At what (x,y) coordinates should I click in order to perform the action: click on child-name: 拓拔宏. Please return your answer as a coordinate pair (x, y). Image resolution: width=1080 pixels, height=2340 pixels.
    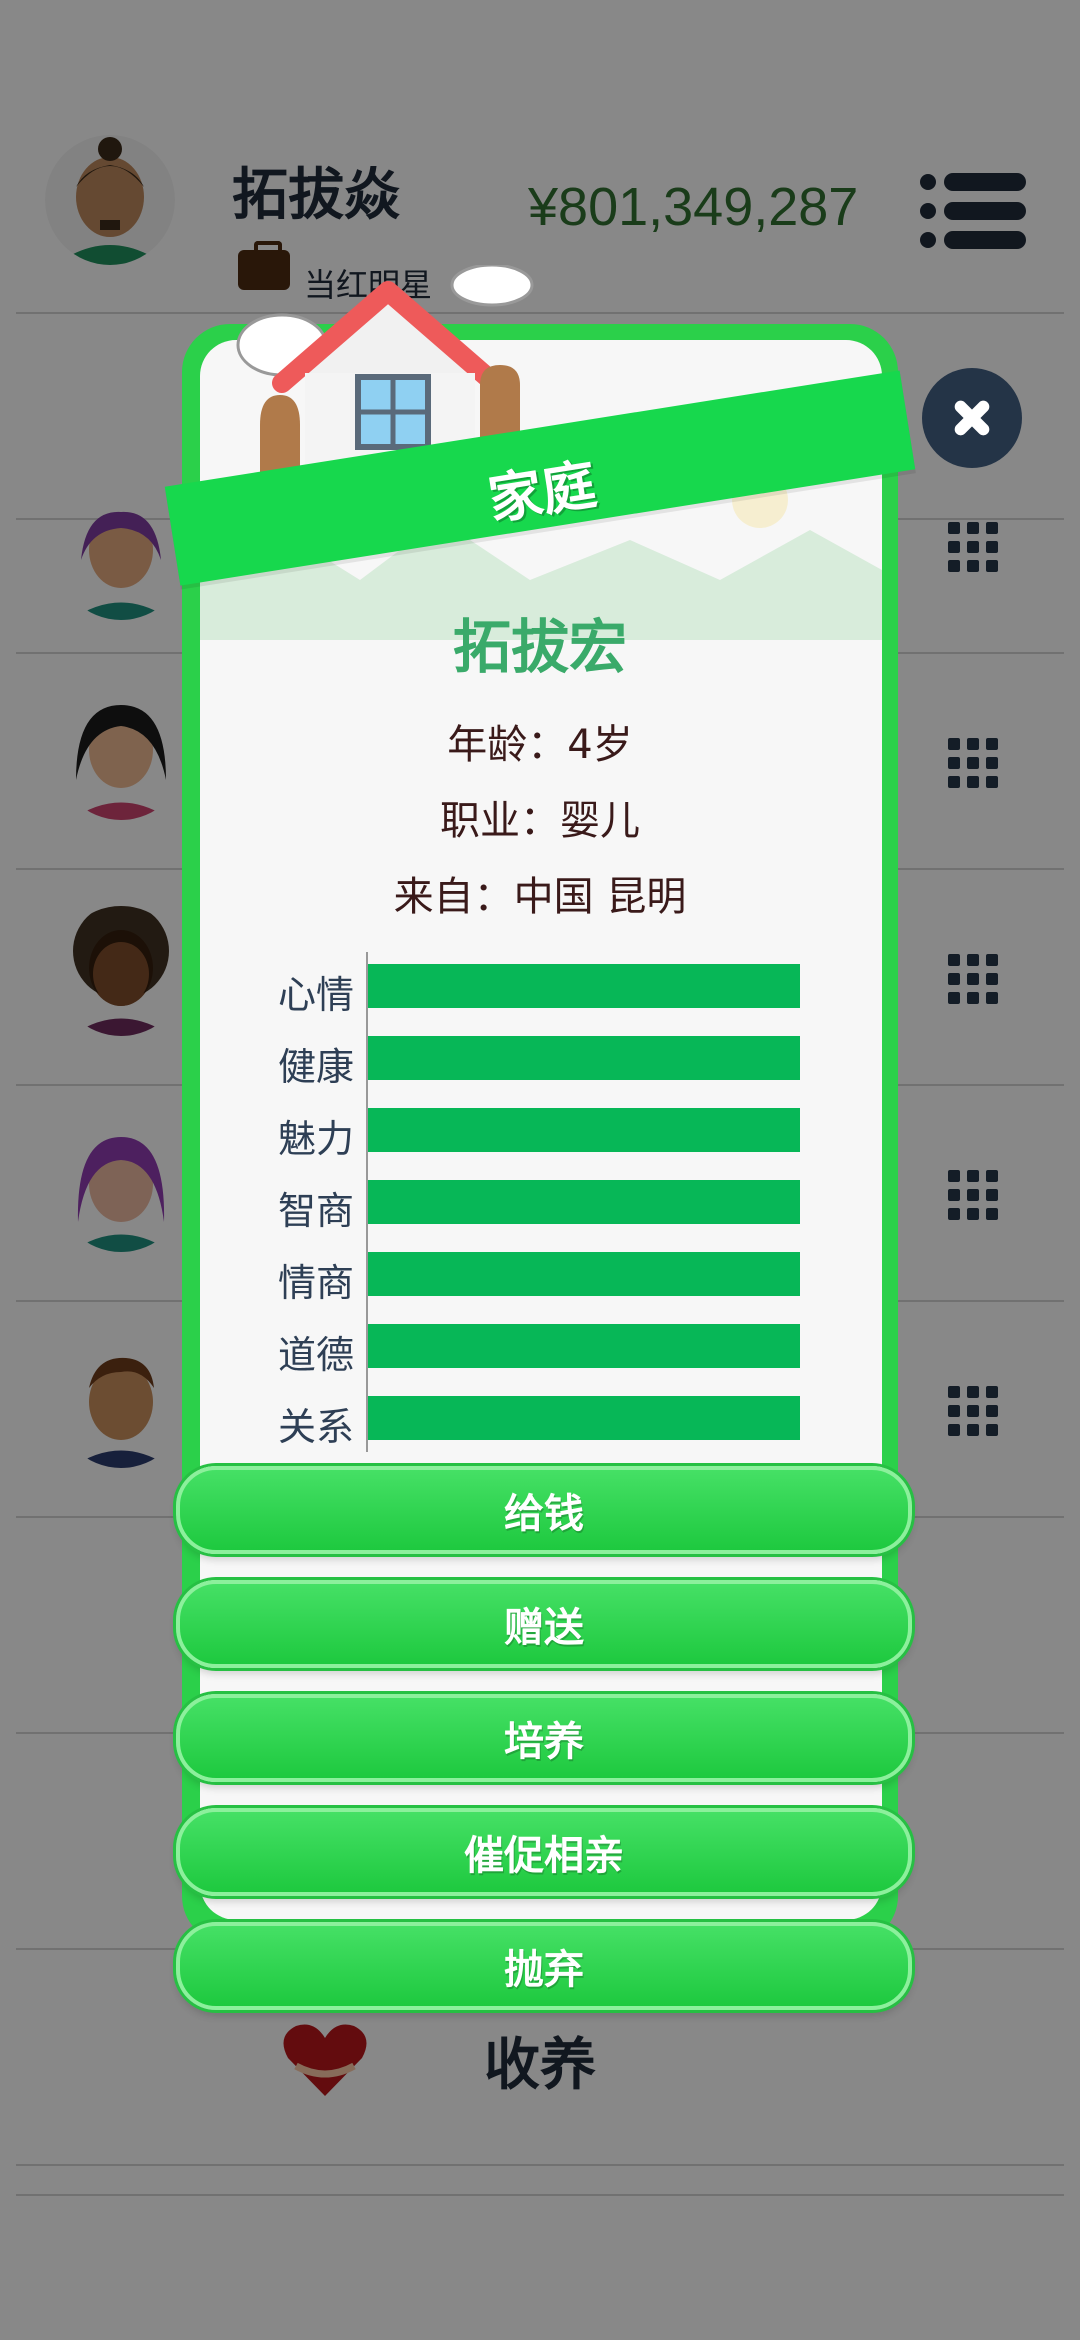
    Looking at the image, I should click on (539, 647).